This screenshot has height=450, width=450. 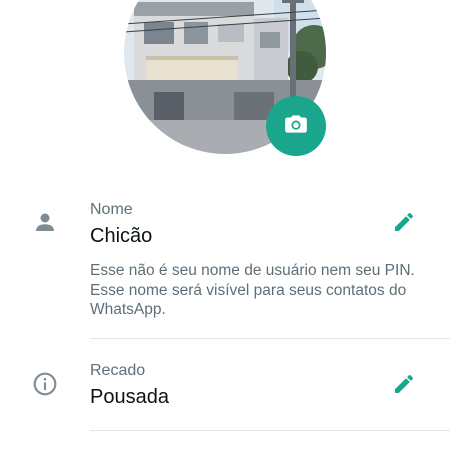 What do you see at coordinates (111, 209) in the screenshot?
I see `name-label: Nome` at bounding box center [111, 209].